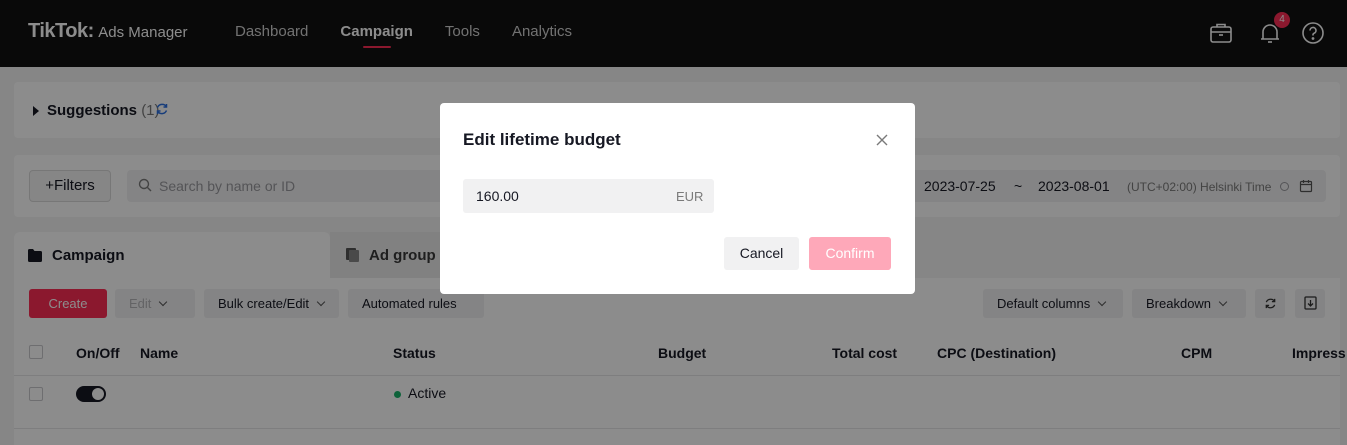  I want to click on modal-title: Edit lifetime budget, so click(542, 139).